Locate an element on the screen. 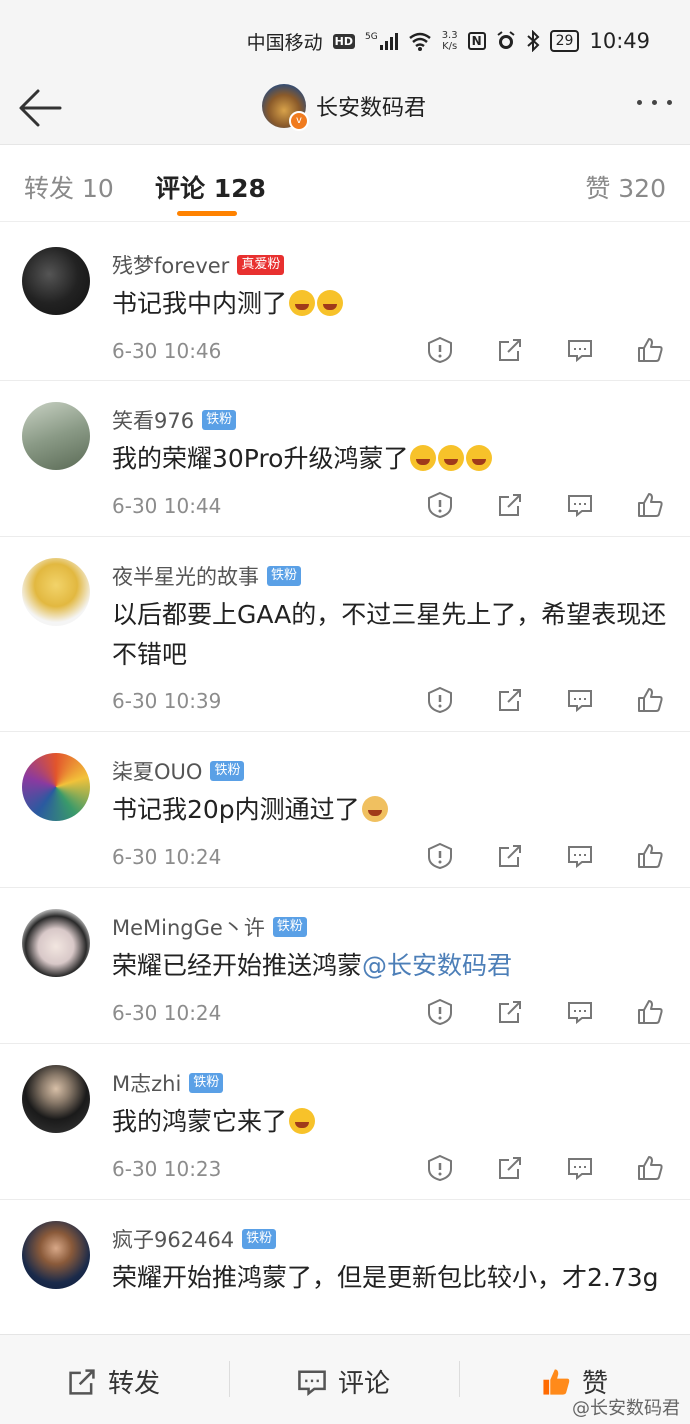 This screenshot has height=1424, width=690. tab-comments: 评论 128 is located at coordinates (210, 187).